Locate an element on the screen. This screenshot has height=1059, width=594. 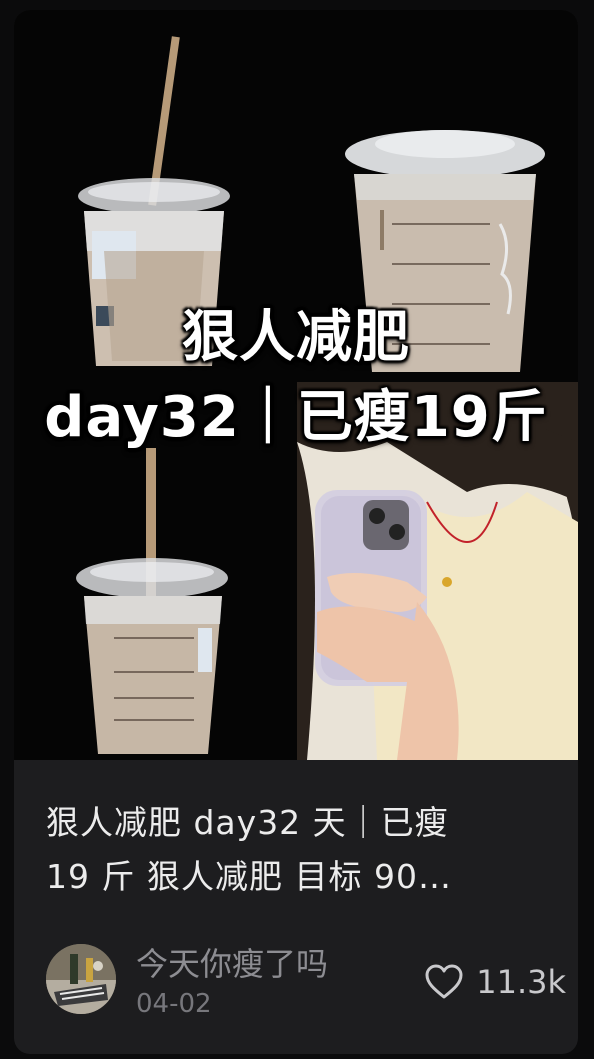
avatar is located at coordinates (81, 979).